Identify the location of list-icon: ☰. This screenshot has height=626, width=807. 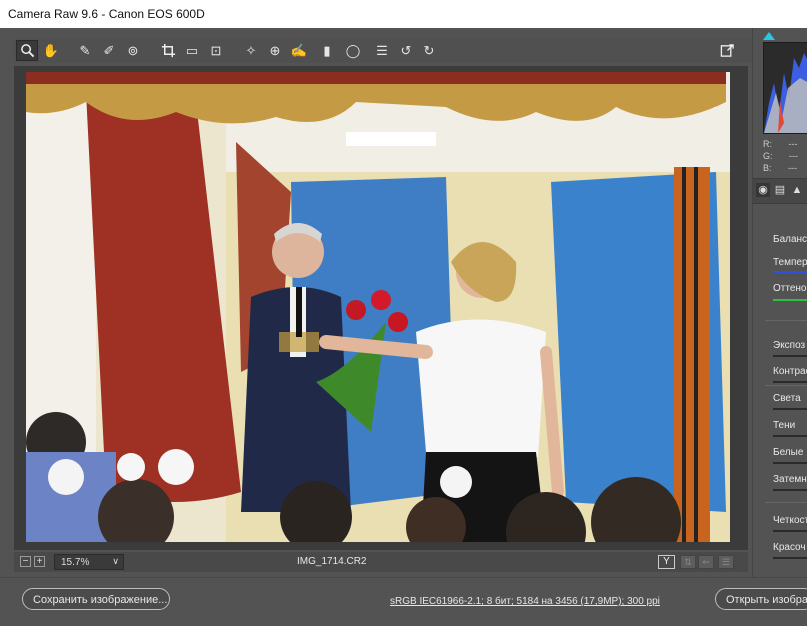
(382, 50).